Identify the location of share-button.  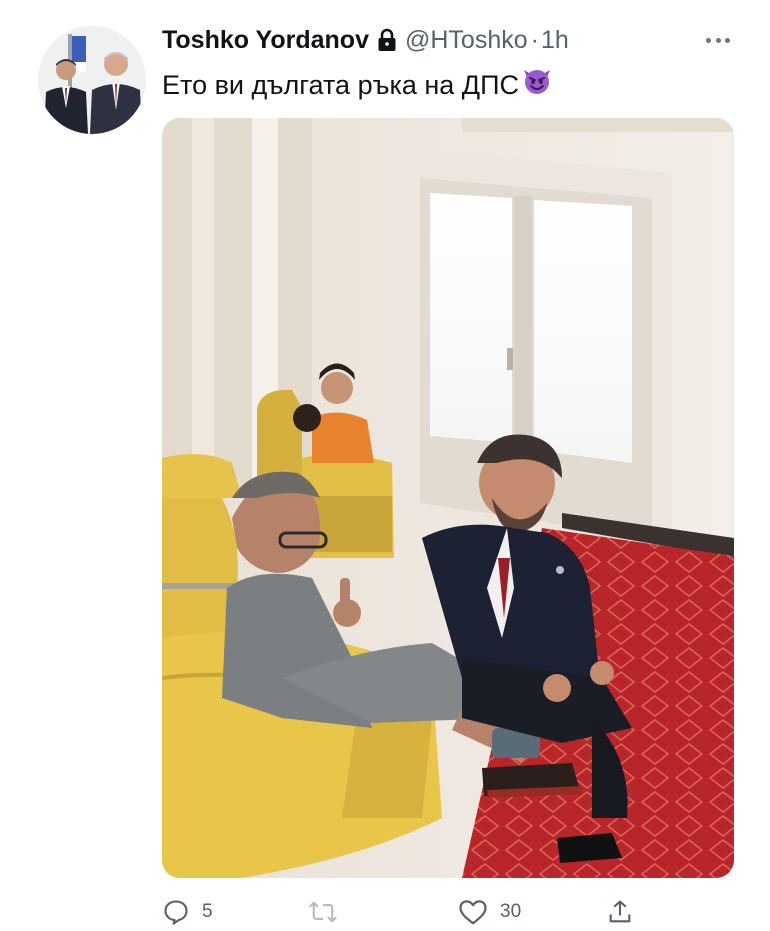
(620, 912).